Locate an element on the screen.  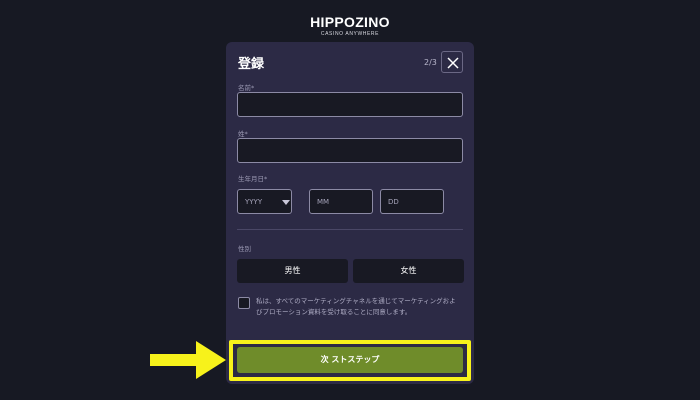
last-name-field is located at coordinates (350, 150).